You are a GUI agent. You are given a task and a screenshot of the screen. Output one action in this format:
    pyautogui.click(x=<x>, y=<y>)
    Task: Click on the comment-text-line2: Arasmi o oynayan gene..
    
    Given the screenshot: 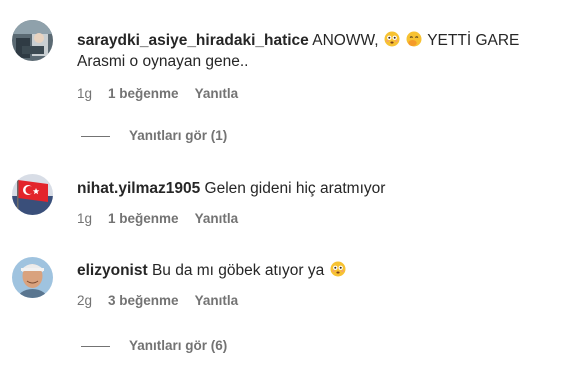 What is the action you would take?
    pyautogui.click(x=163, y=61)
    